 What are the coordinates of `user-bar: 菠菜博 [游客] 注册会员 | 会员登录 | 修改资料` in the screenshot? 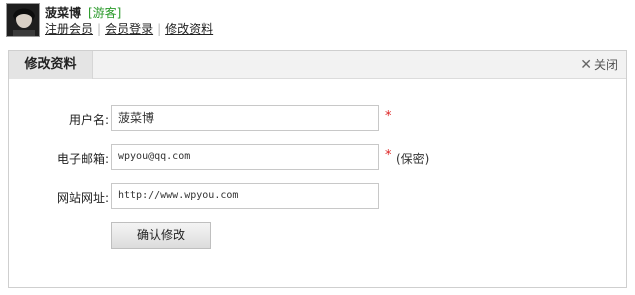 It's located at (317, 22).